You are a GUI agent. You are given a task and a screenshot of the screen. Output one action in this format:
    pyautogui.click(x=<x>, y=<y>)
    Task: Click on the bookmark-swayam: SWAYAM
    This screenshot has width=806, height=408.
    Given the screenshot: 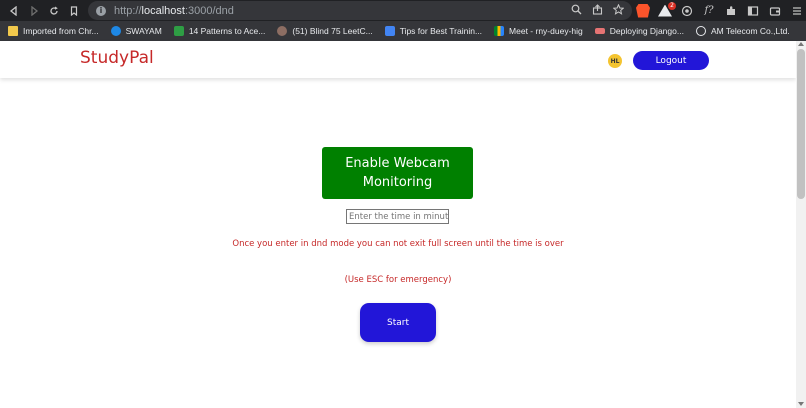 What is the action you would take?
    pyautogui.click(x=136, y=31)
    